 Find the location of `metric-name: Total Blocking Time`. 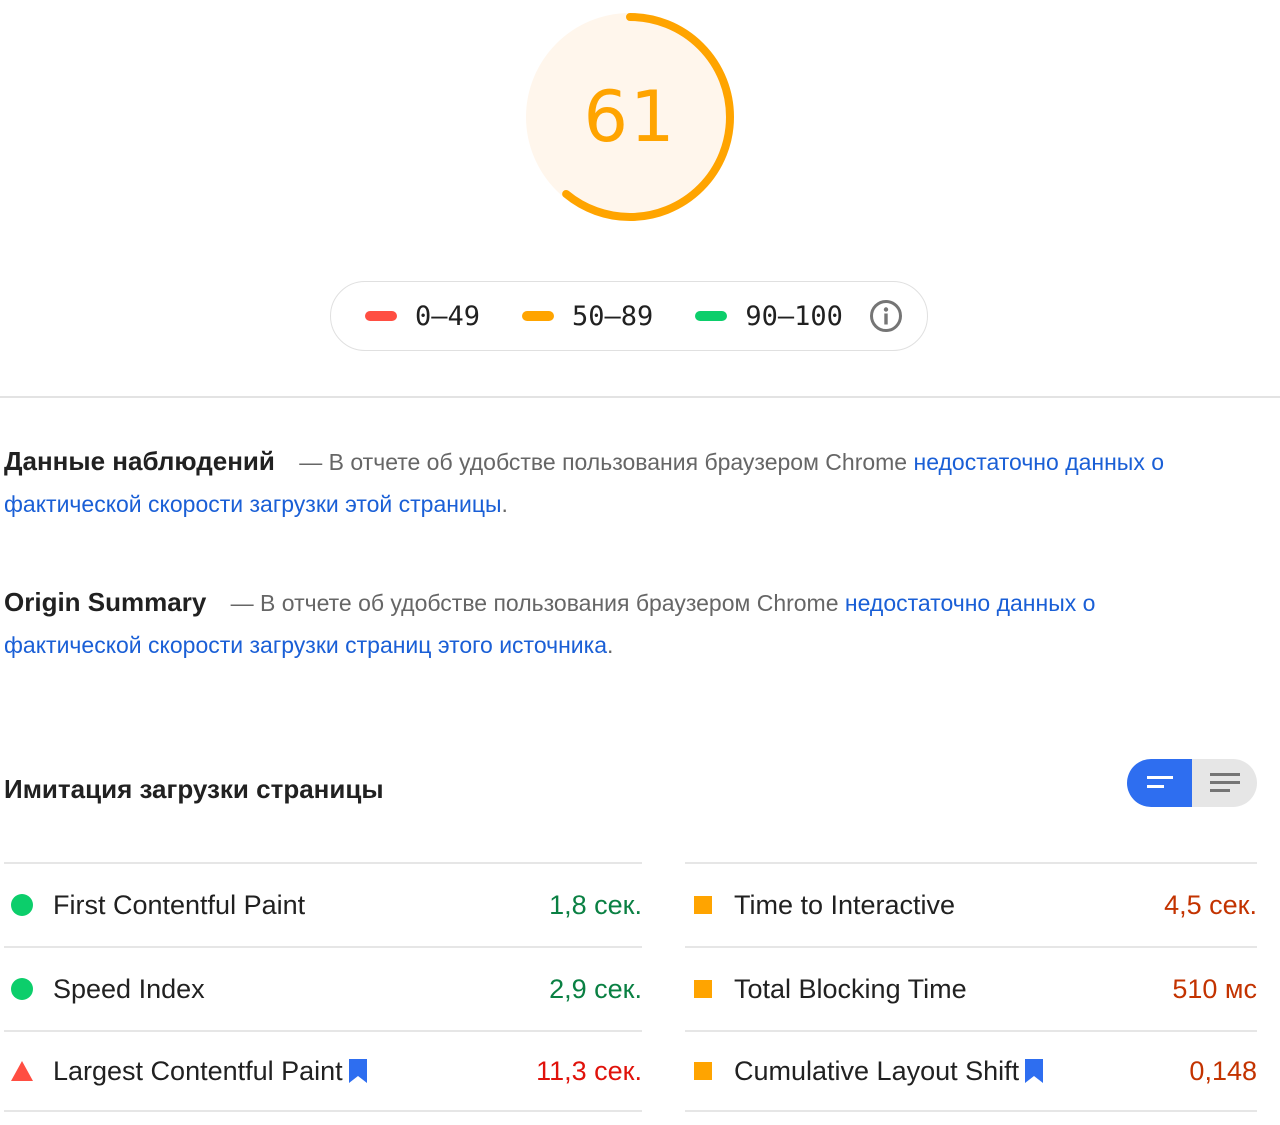

metric-name: Total Blocking Time is located at coordinates (850, 988).